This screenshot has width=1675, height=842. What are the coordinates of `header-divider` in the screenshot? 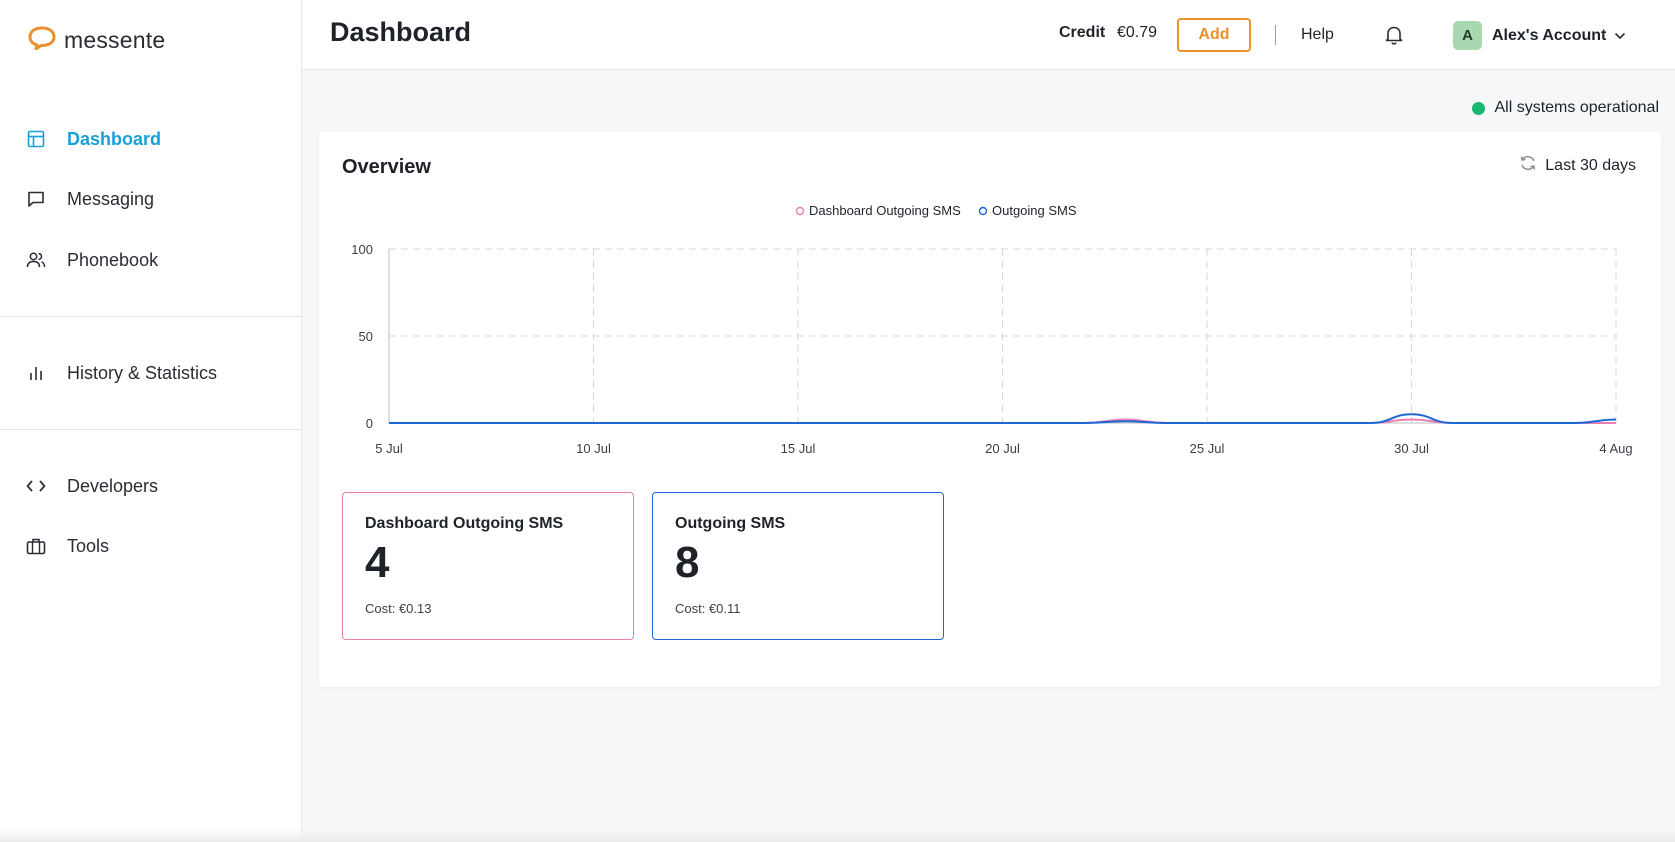 It's located at (1275, 35).